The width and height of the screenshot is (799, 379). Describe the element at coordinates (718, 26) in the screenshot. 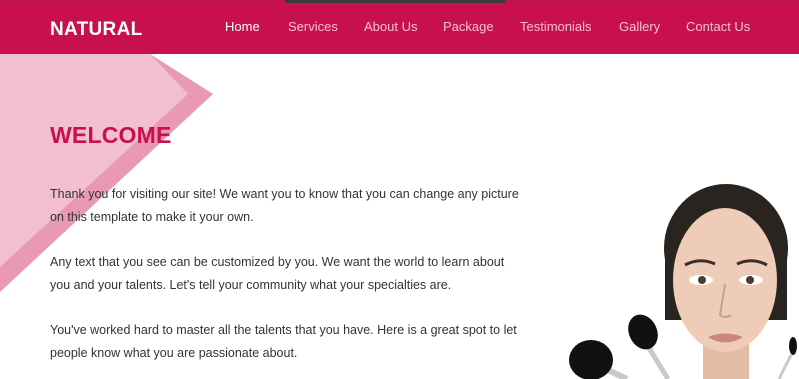

I see `nav-item-contact-us: Contact Us` at that location.